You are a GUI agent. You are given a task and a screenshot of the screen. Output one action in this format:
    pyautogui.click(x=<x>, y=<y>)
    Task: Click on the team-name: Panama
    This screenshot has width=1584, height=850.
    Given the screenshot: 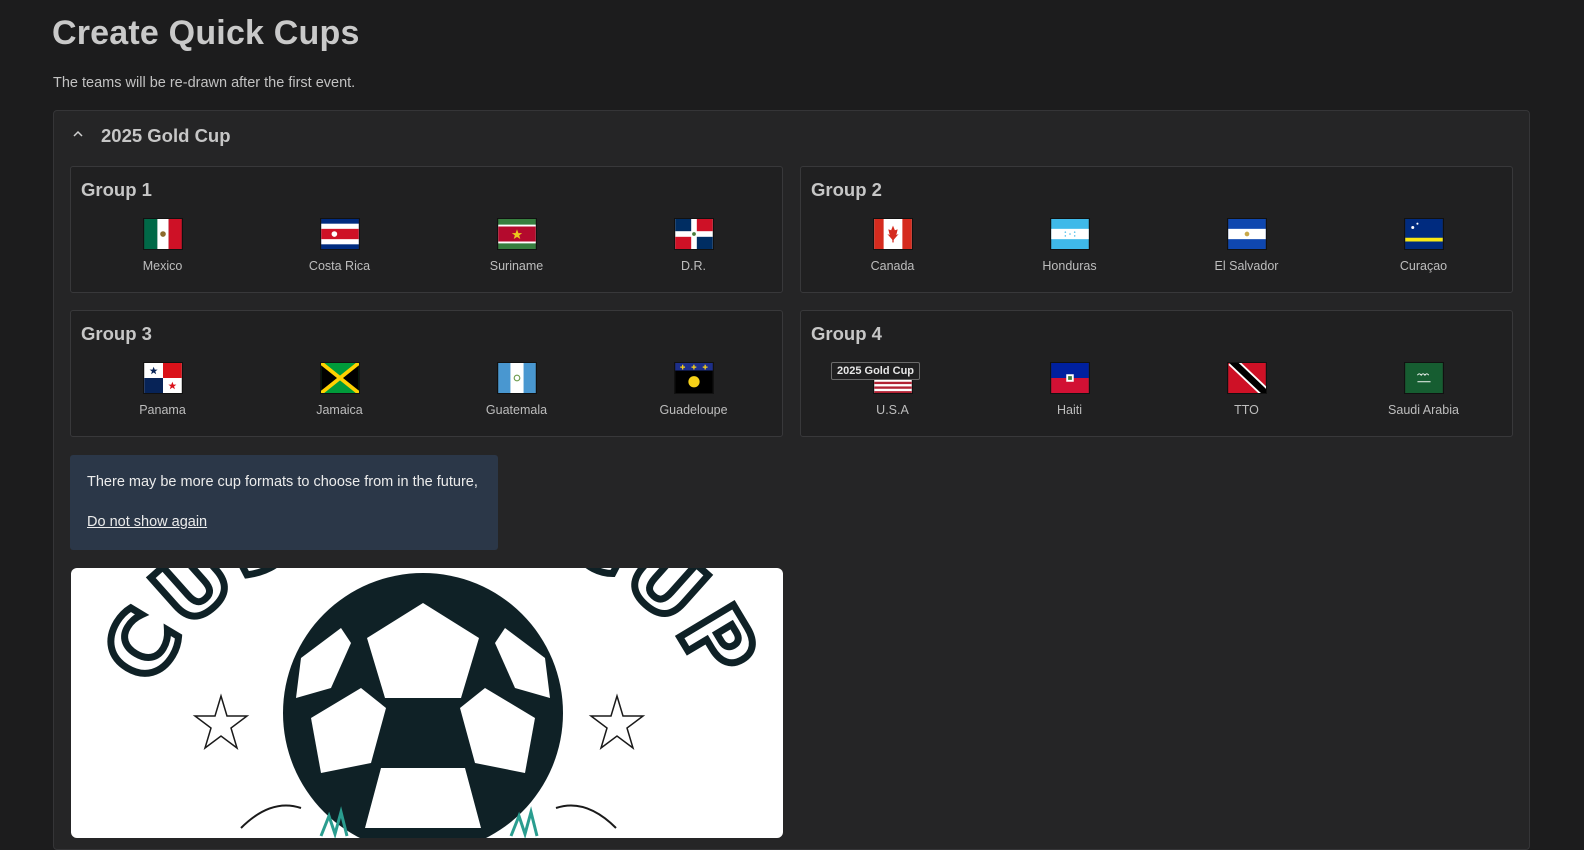 What is the action you would take?
    pyautogui.click(x=162, y=410)
    